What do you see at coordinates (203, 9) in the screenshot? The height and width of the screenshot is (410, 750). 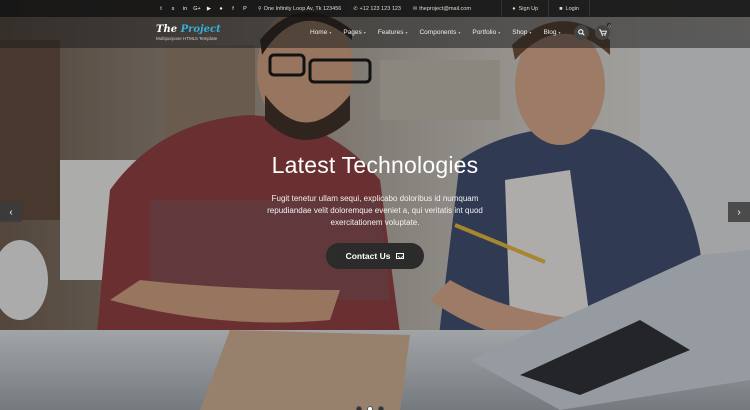 I see `social-links: t s in G+ ▶ ● f P` at bounding box center [203, 9].